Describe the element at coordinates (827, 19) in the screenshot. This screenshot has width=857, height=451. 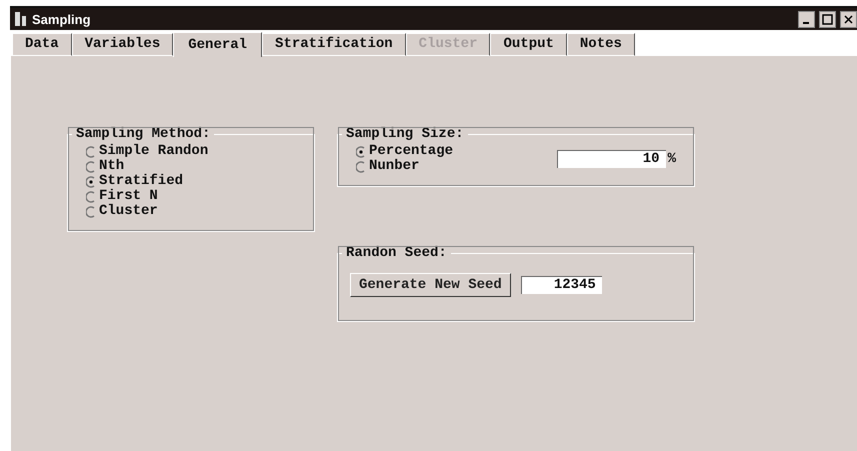
I see `maximize-icon` at that location.